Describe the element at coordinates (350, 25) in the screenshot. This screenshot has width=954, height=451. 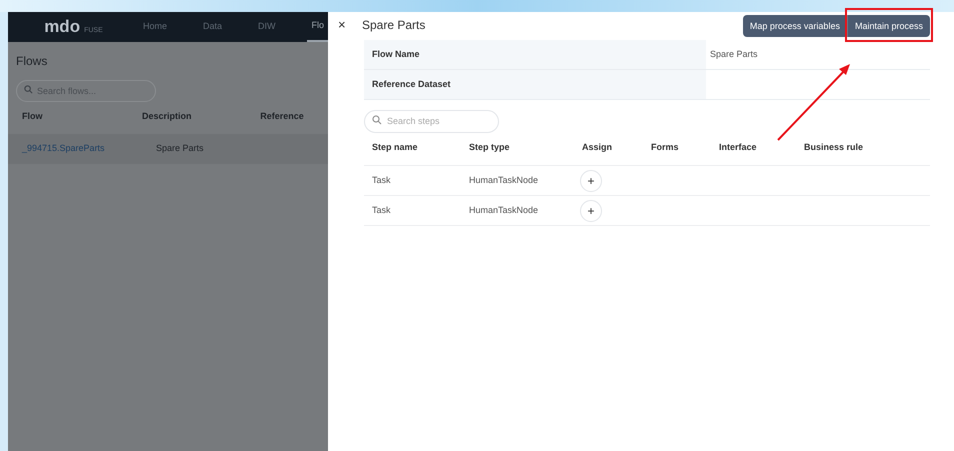
I see `close-button: ×` at that location.